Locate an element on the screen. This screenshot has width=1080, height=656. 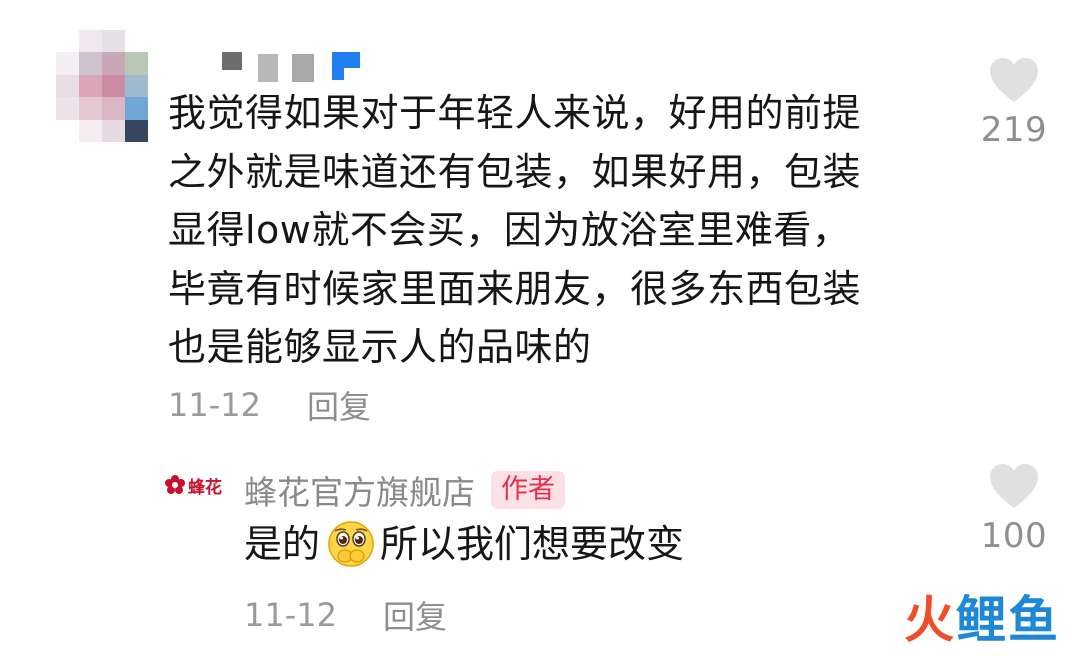
pleading-face-emoji-icon is located at coordinates (351, 544).